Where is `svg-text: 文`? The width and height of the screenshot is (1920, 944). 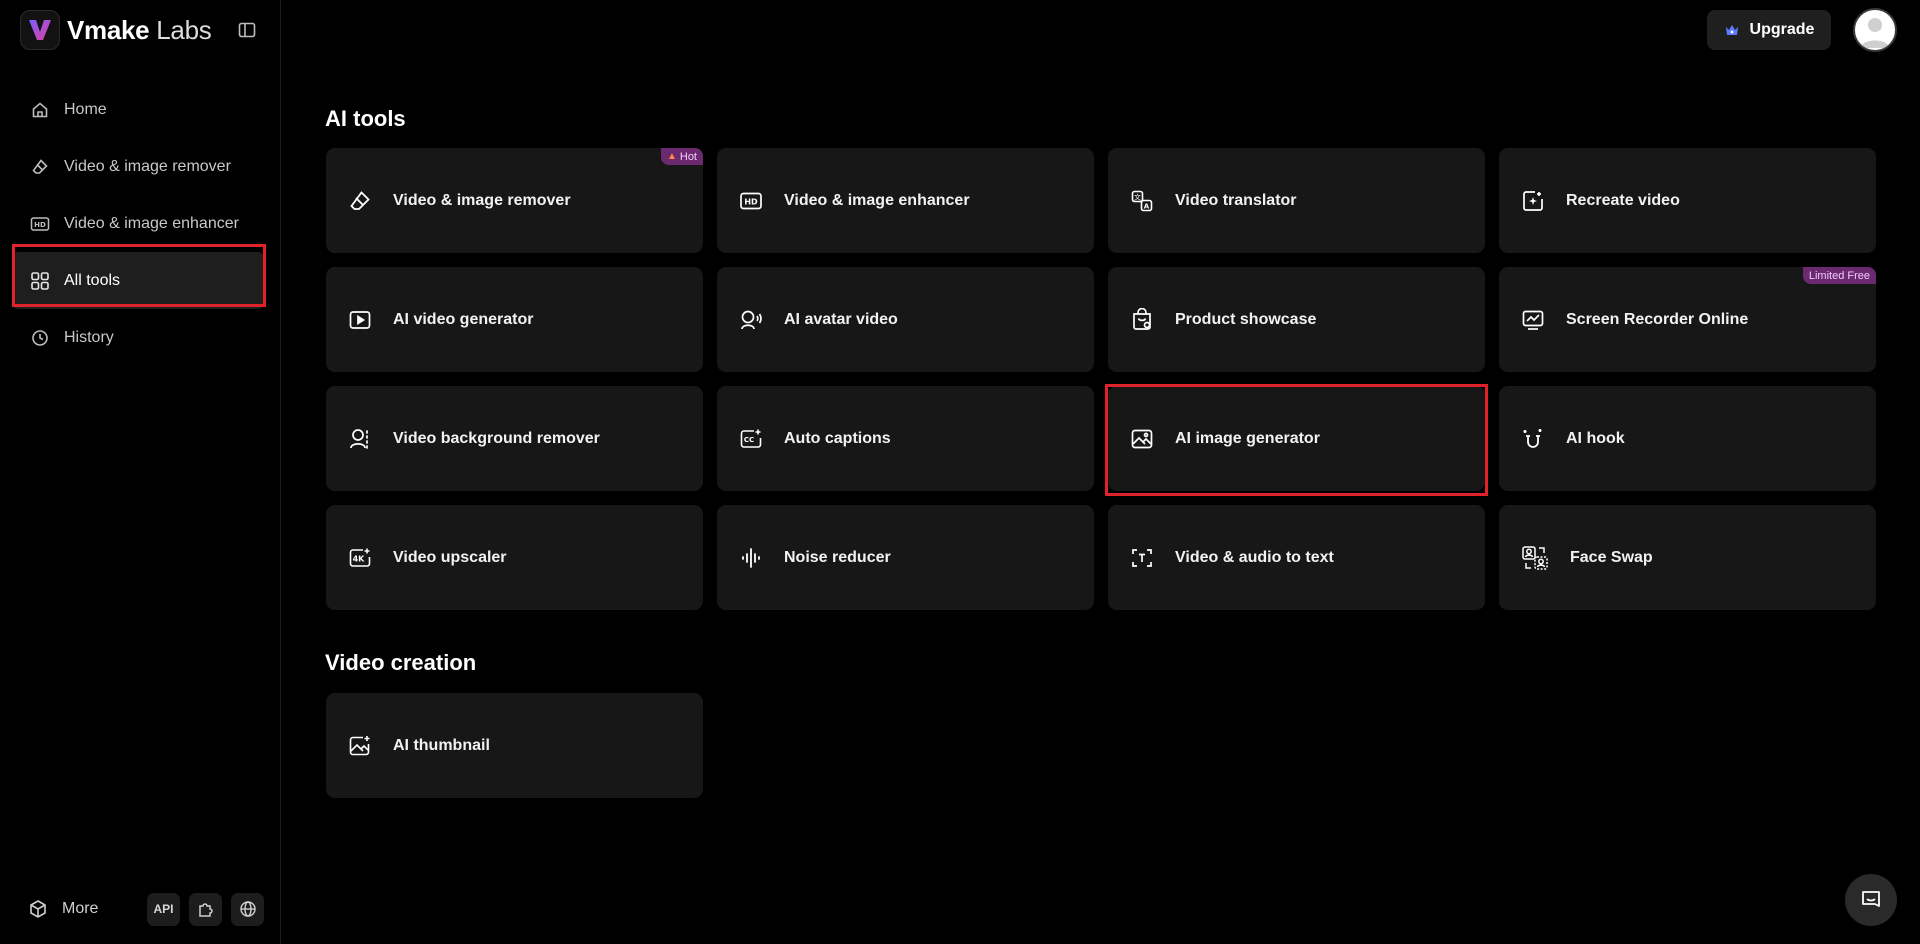 svg-text: 文 is located at coordinates (1137, 196).